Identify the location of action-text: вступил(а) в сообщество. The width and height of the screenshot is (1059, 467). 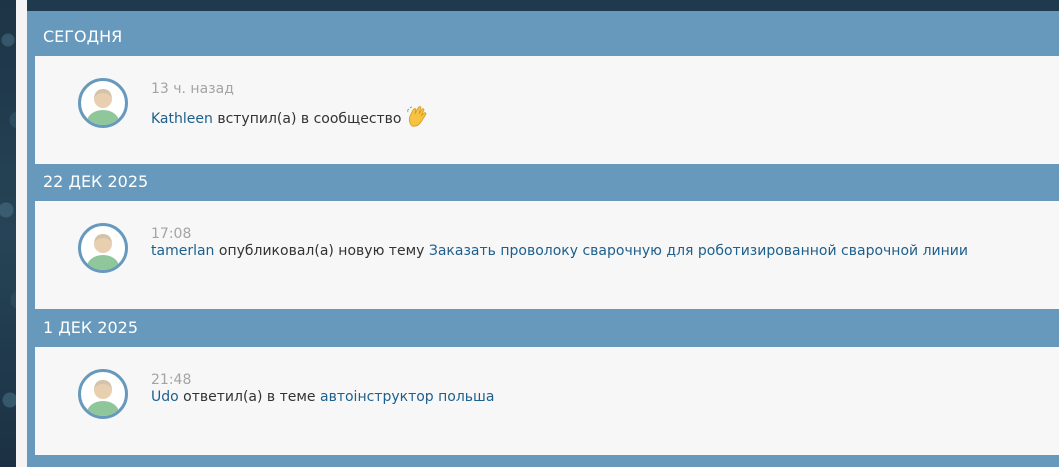
(307, 119).